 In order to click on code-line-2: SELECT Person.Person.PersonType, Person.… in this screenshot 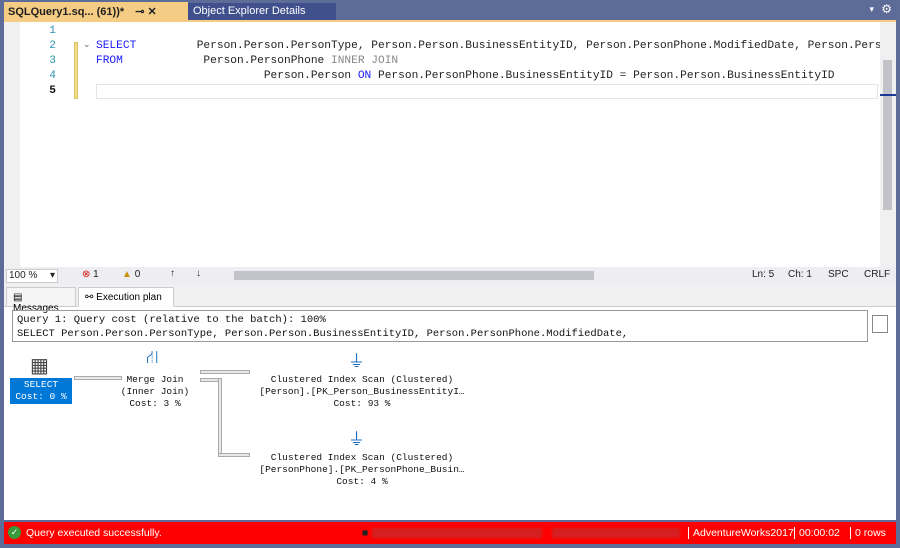, I will do `click(489, 46)`.